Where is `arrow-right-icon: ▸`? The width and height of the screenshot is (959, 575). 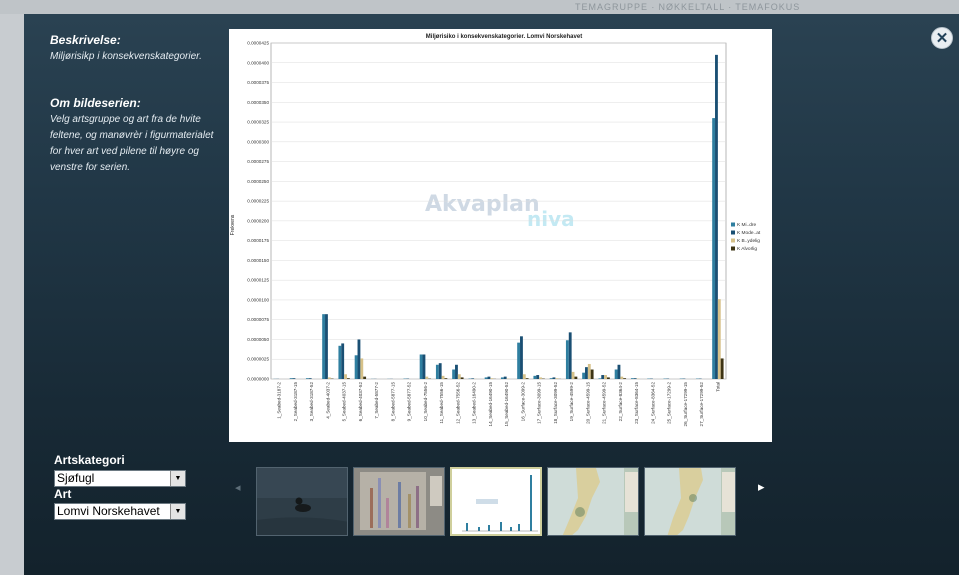
arrow-right-icon: ▸ is located at coordinates (761, 486).